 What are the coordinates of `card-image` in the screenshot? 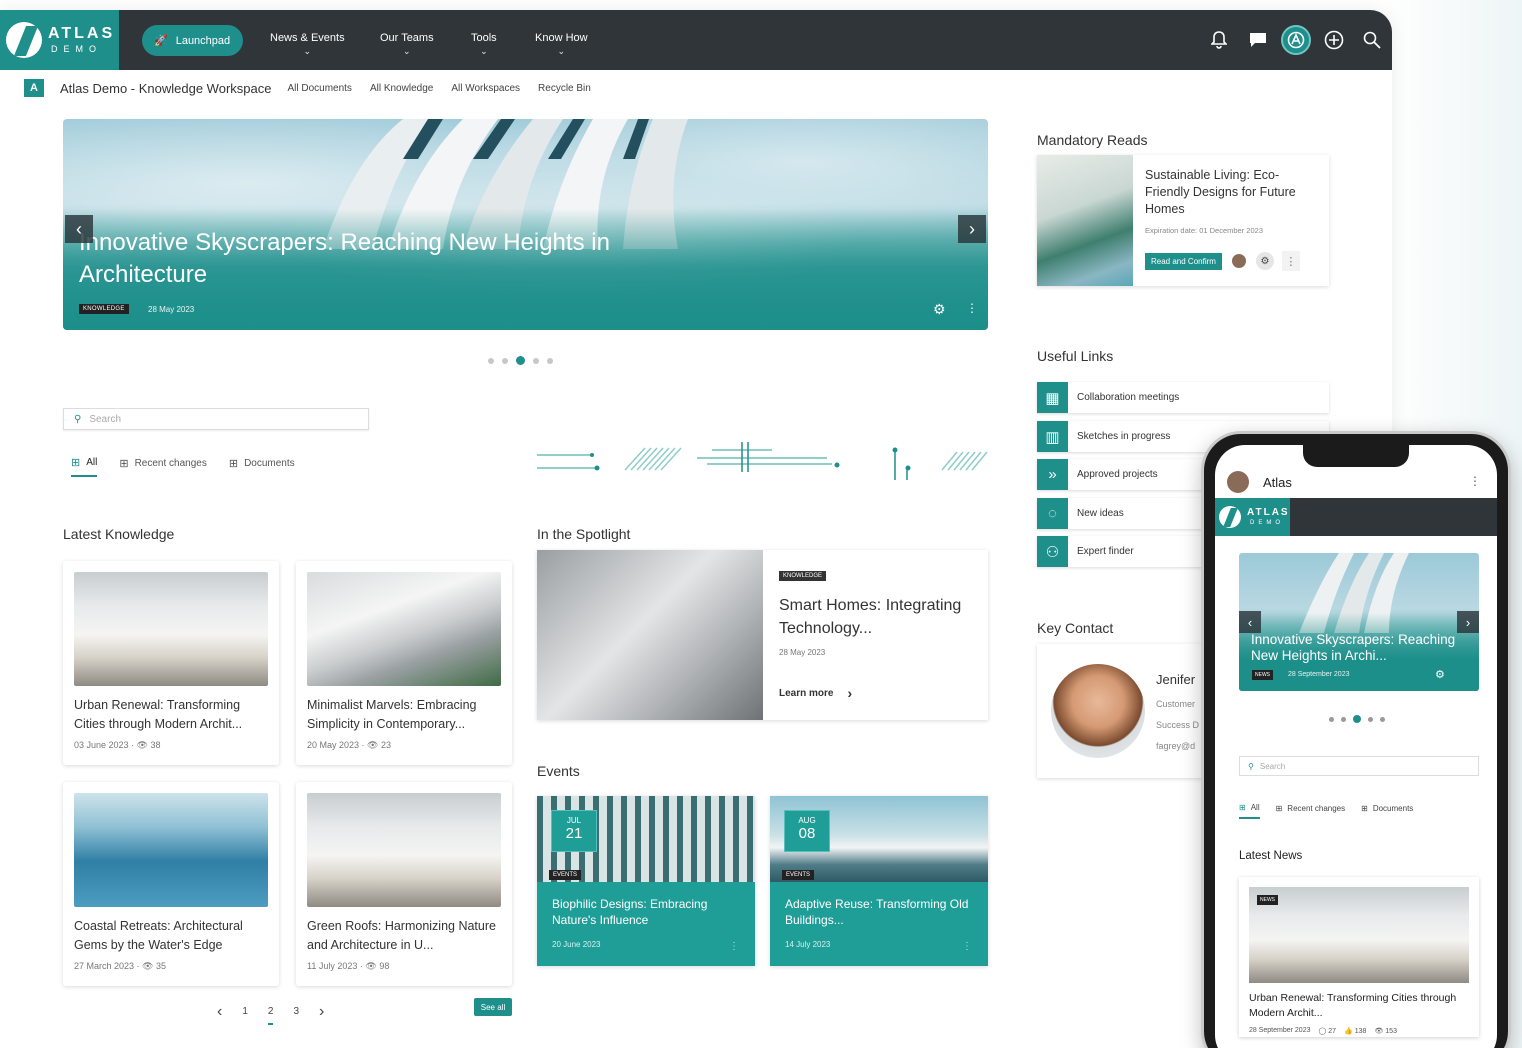 It's located at (171, 850).